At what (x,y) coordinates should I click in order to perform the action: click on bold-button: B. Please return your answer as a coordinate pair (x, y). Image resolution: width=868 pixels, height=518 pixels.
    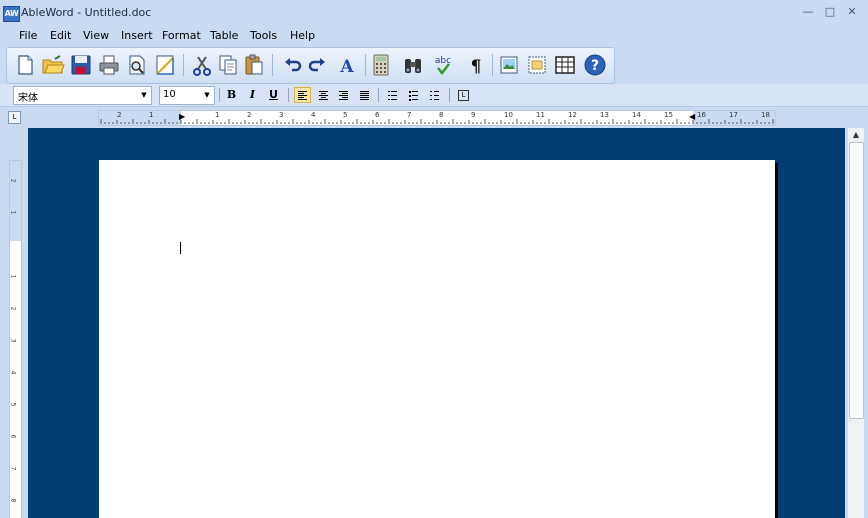
    Looking at the image, I should click on (231, 95).